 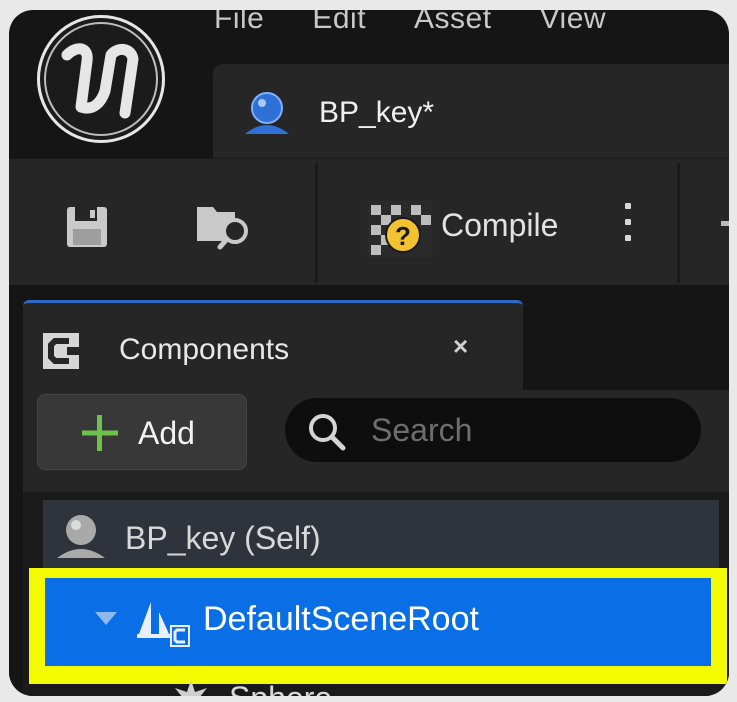 I want to click on menu-view: View, so click(x=573, y=26).